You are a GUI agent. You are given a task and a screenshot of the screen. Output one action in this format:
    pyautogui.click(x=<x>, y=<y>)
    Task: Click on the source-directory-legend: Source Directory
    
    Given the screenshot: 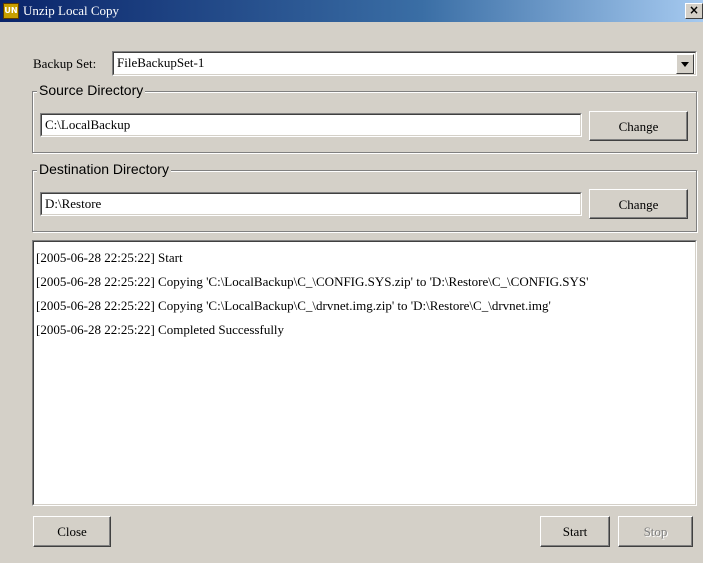 What is the action you would take?
    pyautogui.click(x=91, y=90)
    